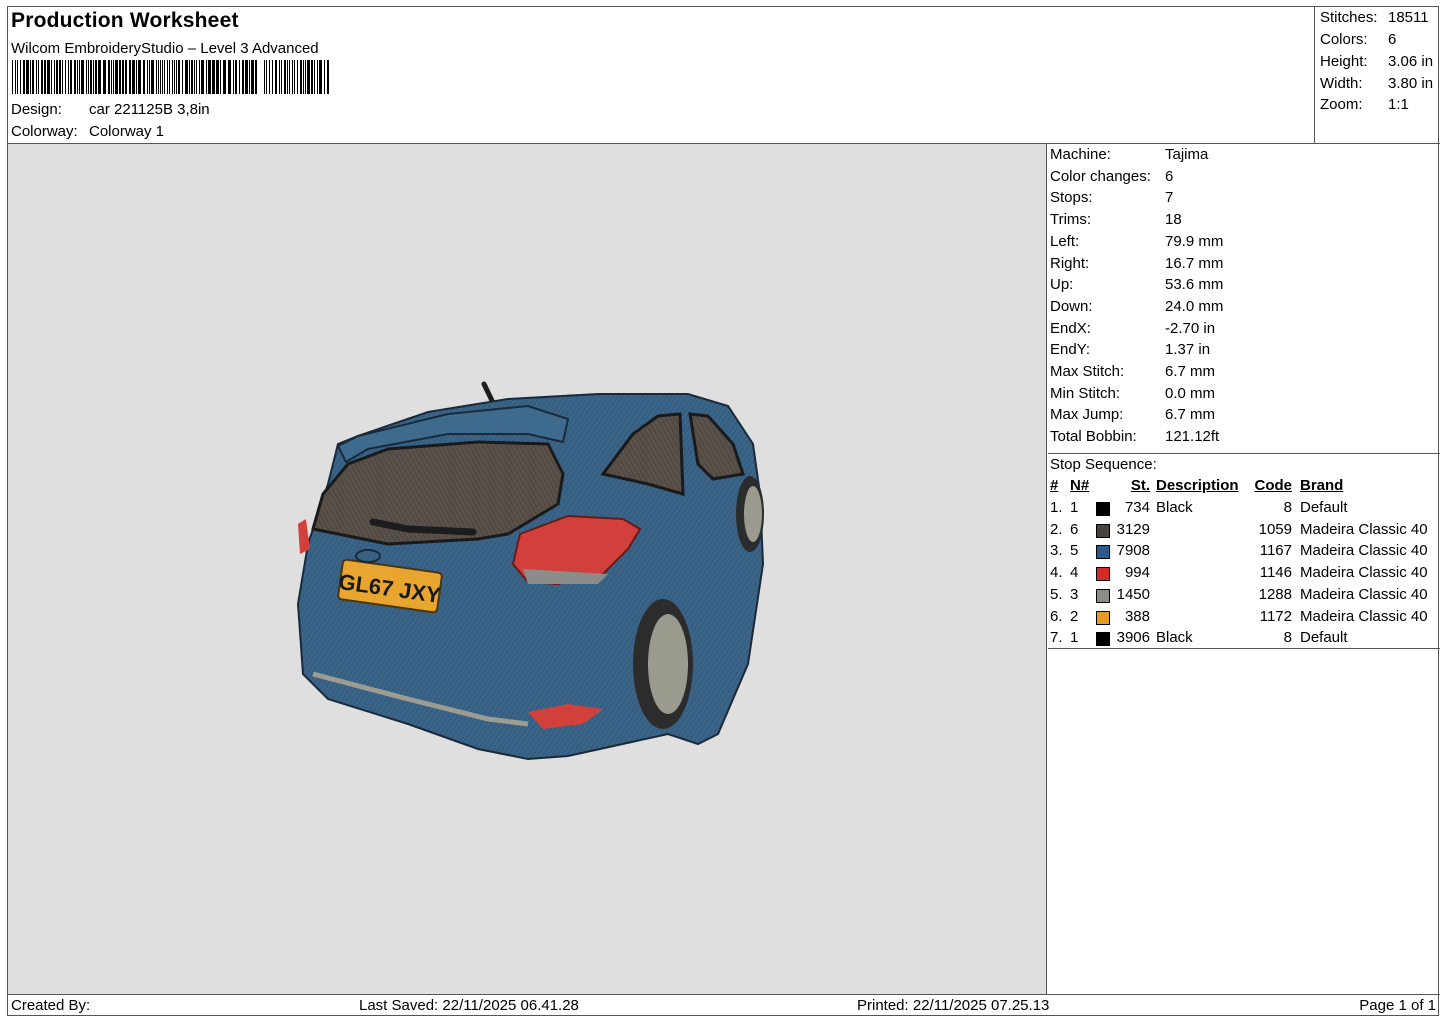 This screenshot has width=1445, height=1021. What do you see at coordinates (1111, 197) in the screenshot?
I see `machine-row: Stops: 7` at bounding box center [1111, 197].